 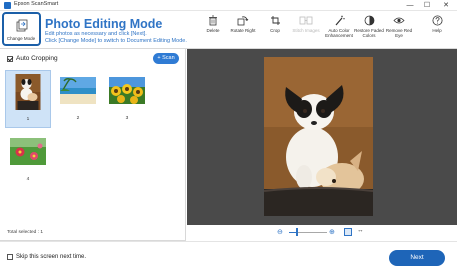 I want to click on skip-screen-check, so click(x=10, y=257).